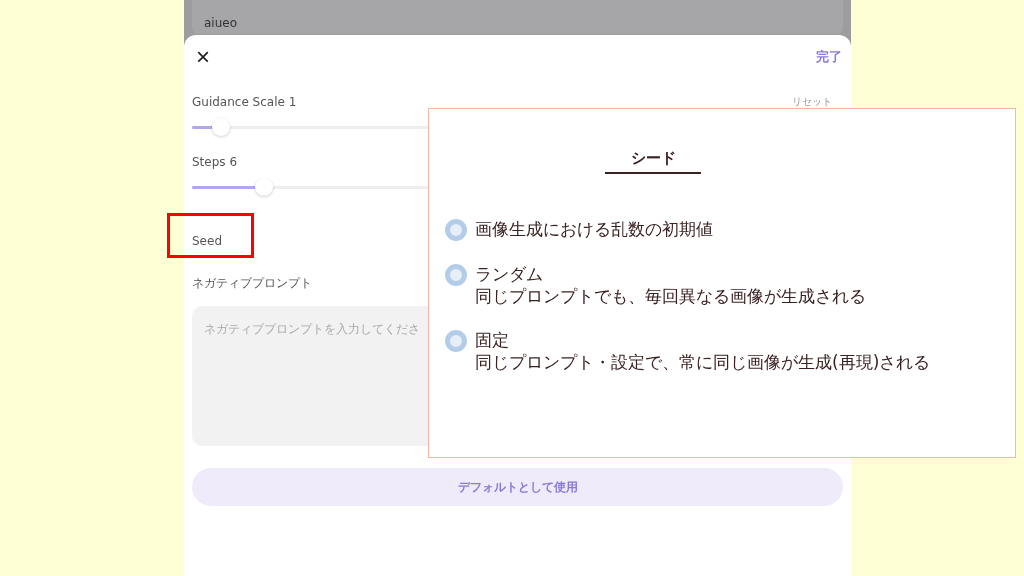  I want to click on slider-label: Steps 6, so click(215, 162).